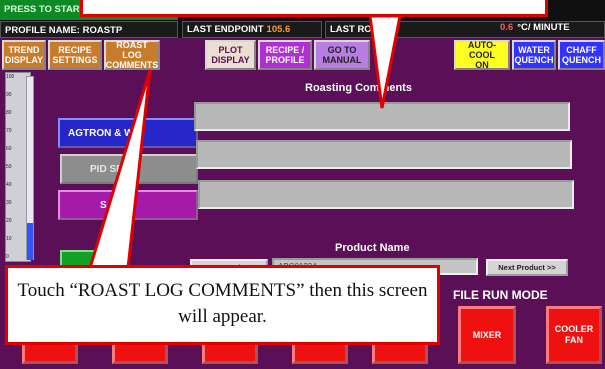 This screenshot has width=605, height=369. I want to click on mixer-button: MIXER, so click(487, 335).